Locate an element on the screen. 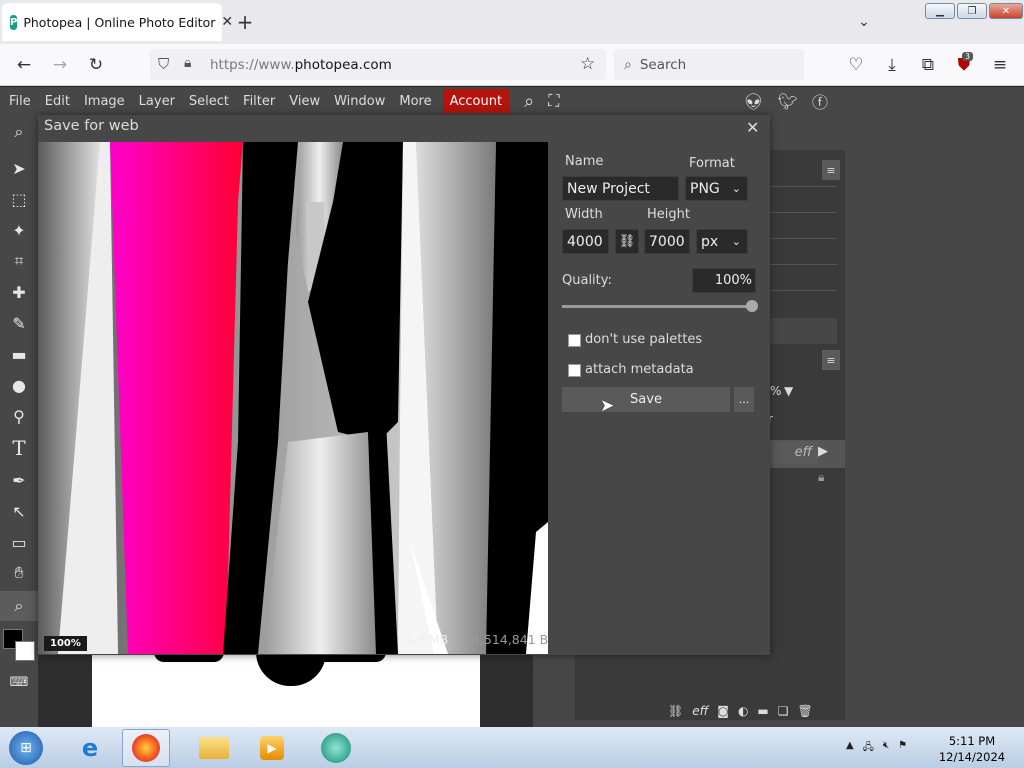  chevron-right-icon: ▶ is located at coordinates (823, 451).